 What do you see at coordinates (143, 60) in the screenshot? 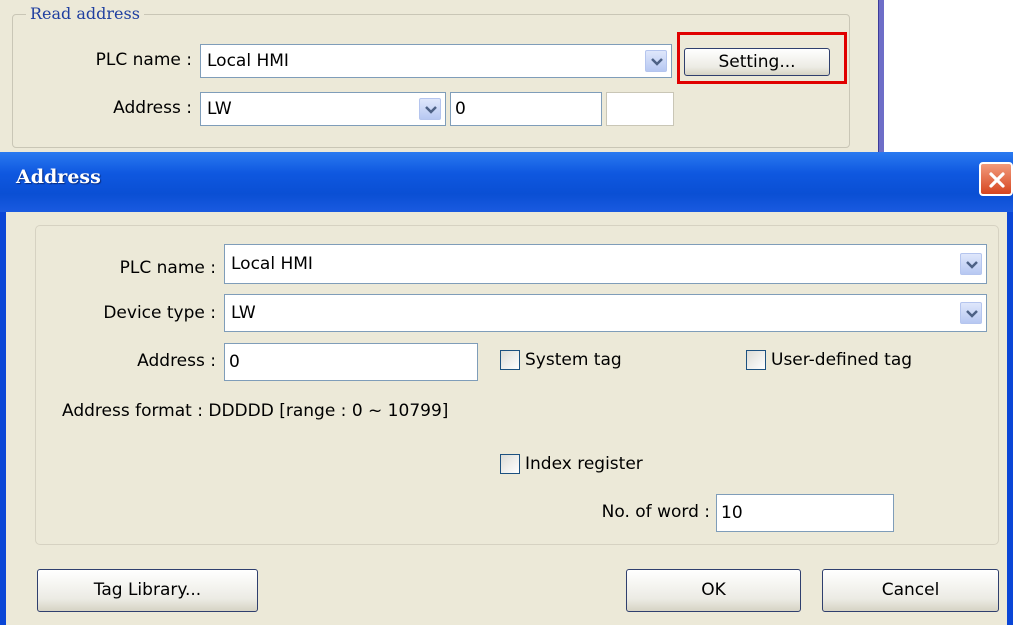
I see `plc-name-label: PLC name :` at bounding box center [143, 60].